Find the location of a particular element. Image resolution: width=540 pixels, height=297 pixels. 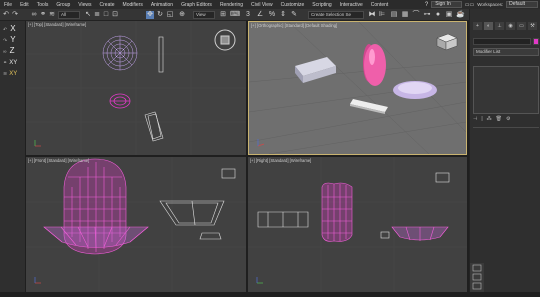

menu-file: File is located at coordinates (8, 5).